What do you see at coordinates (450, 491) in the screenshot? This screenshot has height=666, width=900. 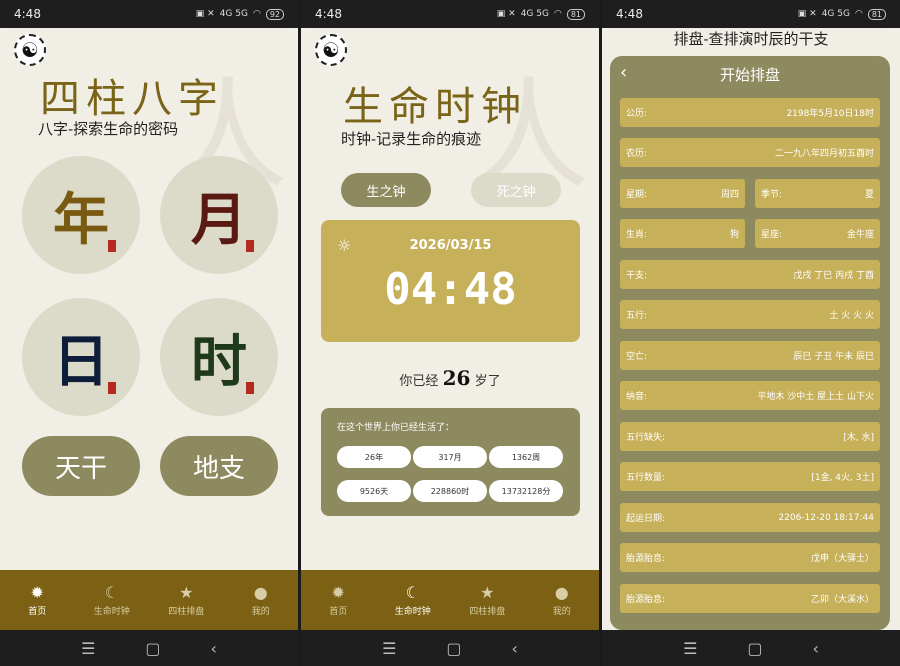 I see `stat-hours: 228860时` at bounding box center [450, 491].